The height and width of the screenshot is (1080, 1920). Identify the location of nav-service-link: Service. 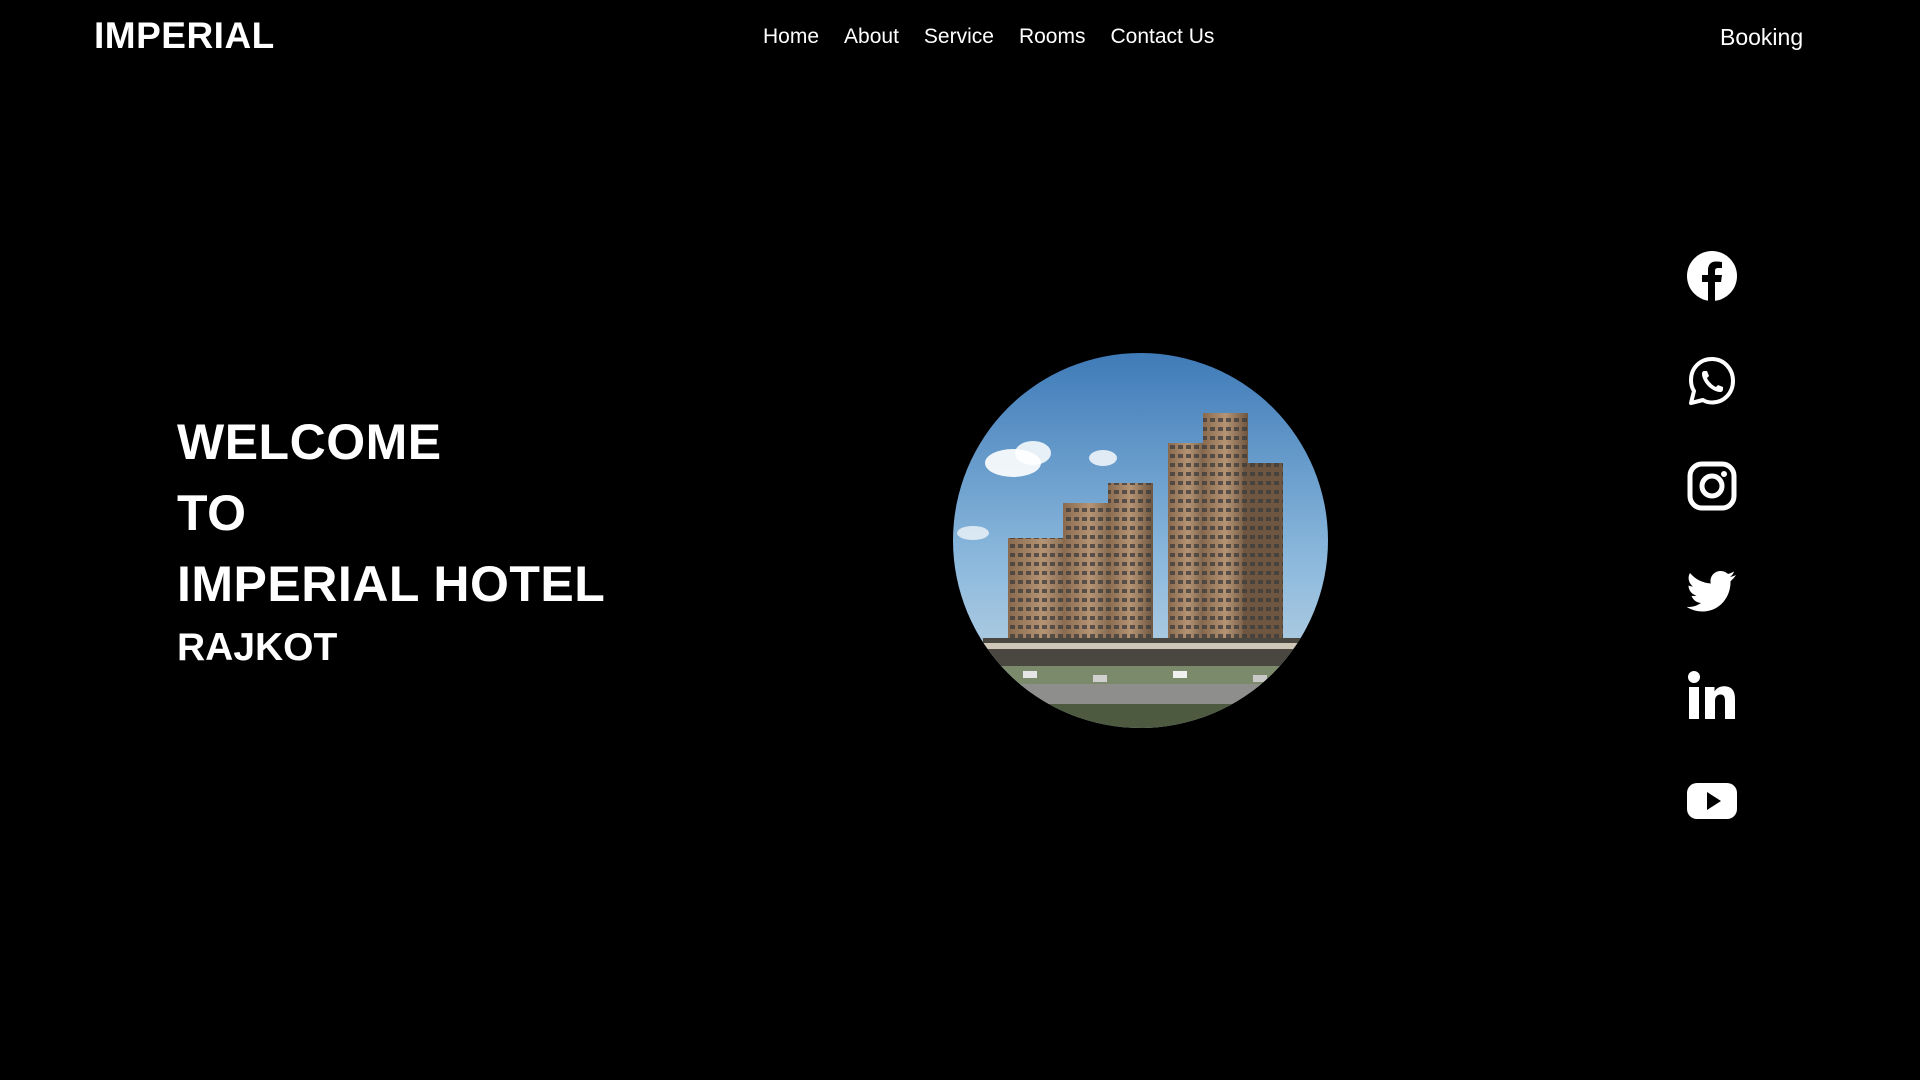
(959, 37).